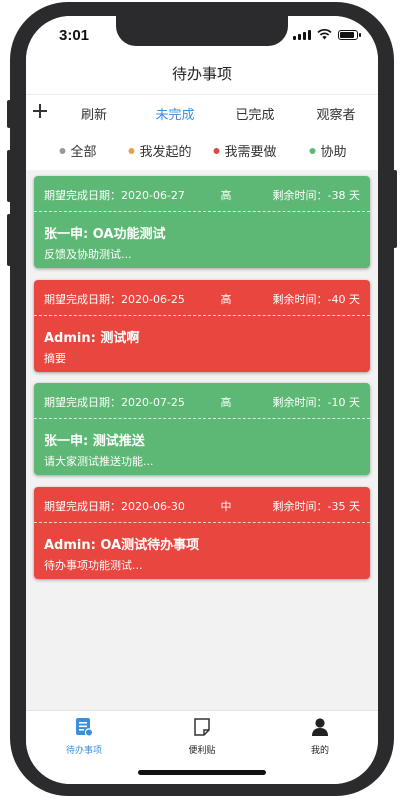 The width and height of the screenshot is (404, 800). Describe the element at coordinates (319, 751) in the screenshot. I see `tabbar-label: 我的` at that location.